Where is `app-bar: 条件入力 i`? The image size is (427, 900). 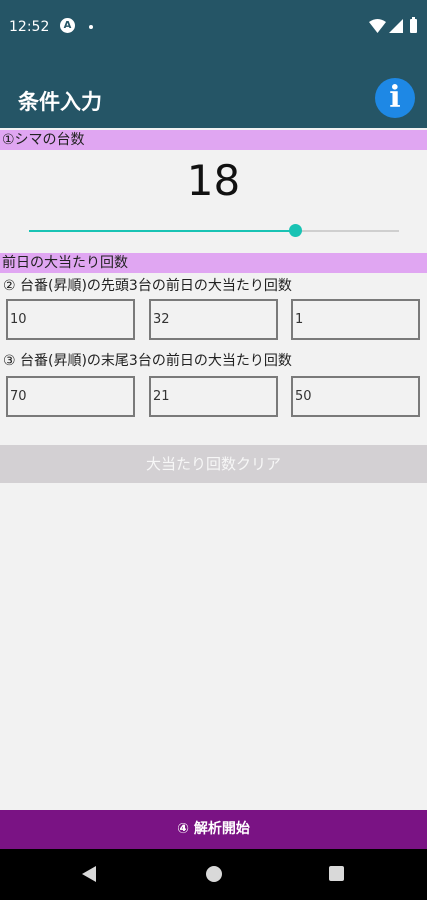 app-bar: 条件入力 i is located at coordinates (213, 92).